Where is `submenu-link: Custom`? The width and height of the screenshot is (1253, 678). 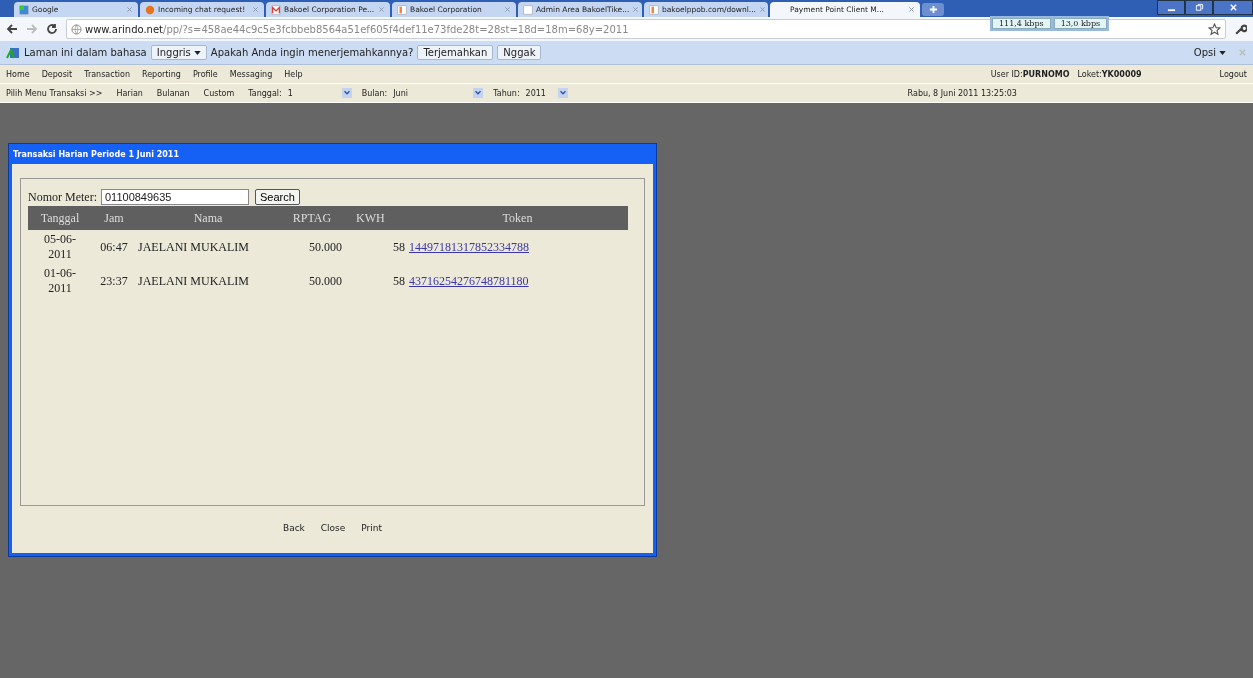
submenu-link: Custom is located at coordinates (219, 93).